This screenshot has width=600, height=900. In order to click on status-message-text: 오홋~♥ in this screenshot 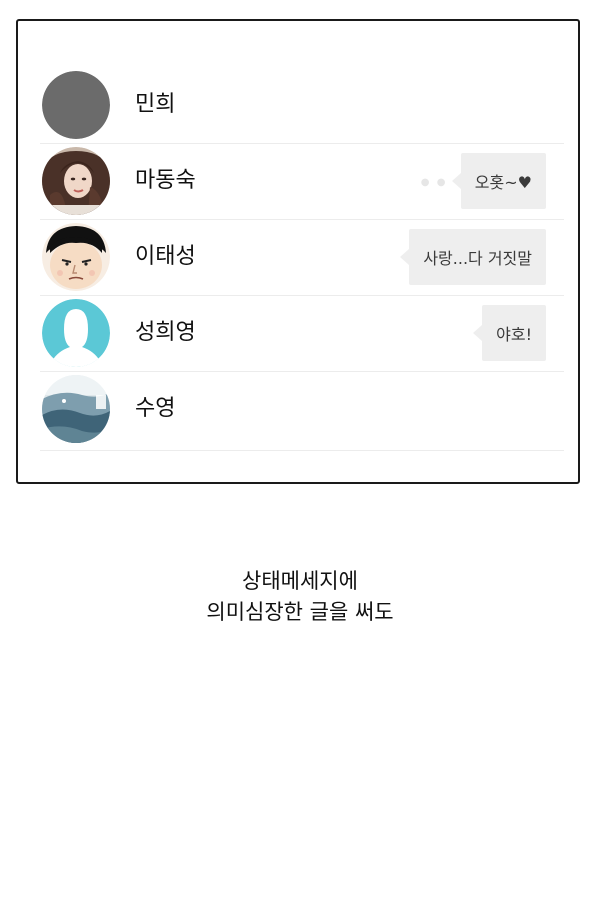, I will do `click(503, 182)`.